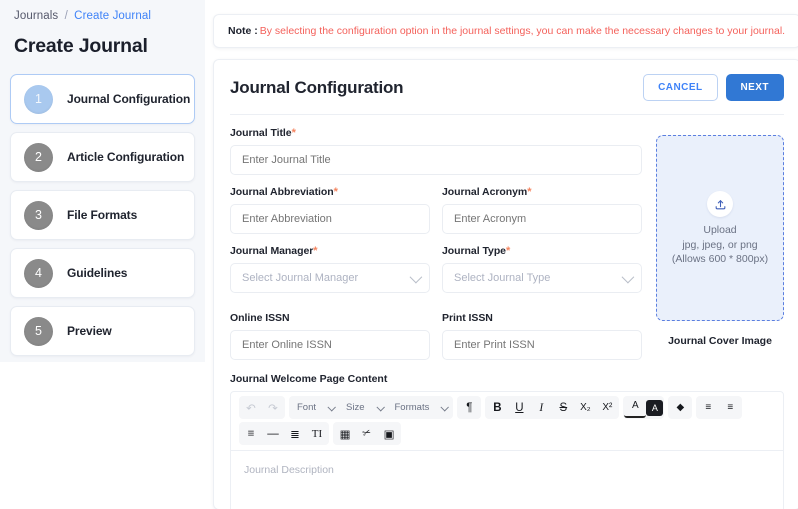  Describe the element at coordinates (476, 251) in the screenshot. I see `journal-type-label: Journal Type*` at that location.